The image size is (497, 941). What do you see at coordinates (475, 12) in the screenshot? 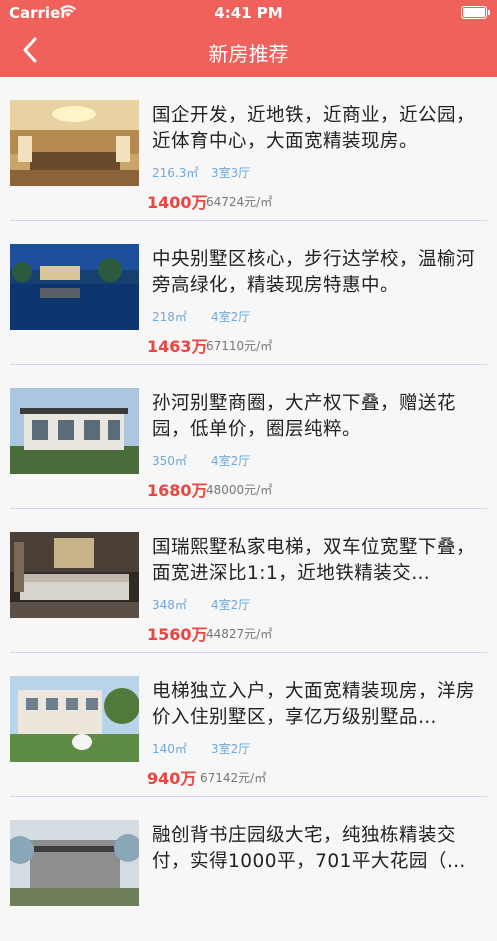
I see `battery-icon` at bounding box center [475, 12].